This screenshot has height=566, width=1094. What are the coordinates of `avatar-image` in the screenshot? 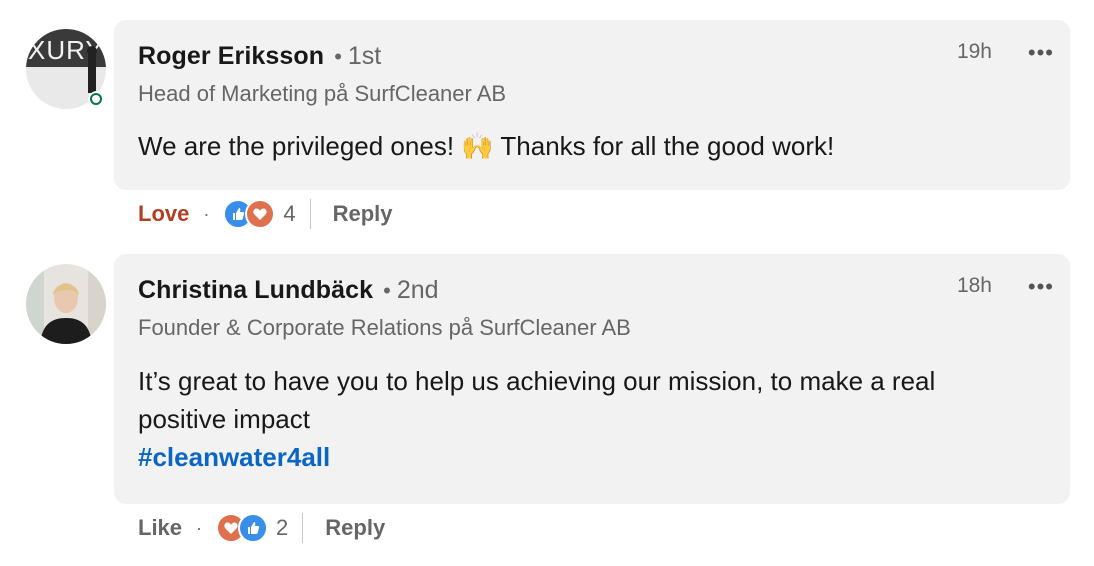 It's located at (66, 304).